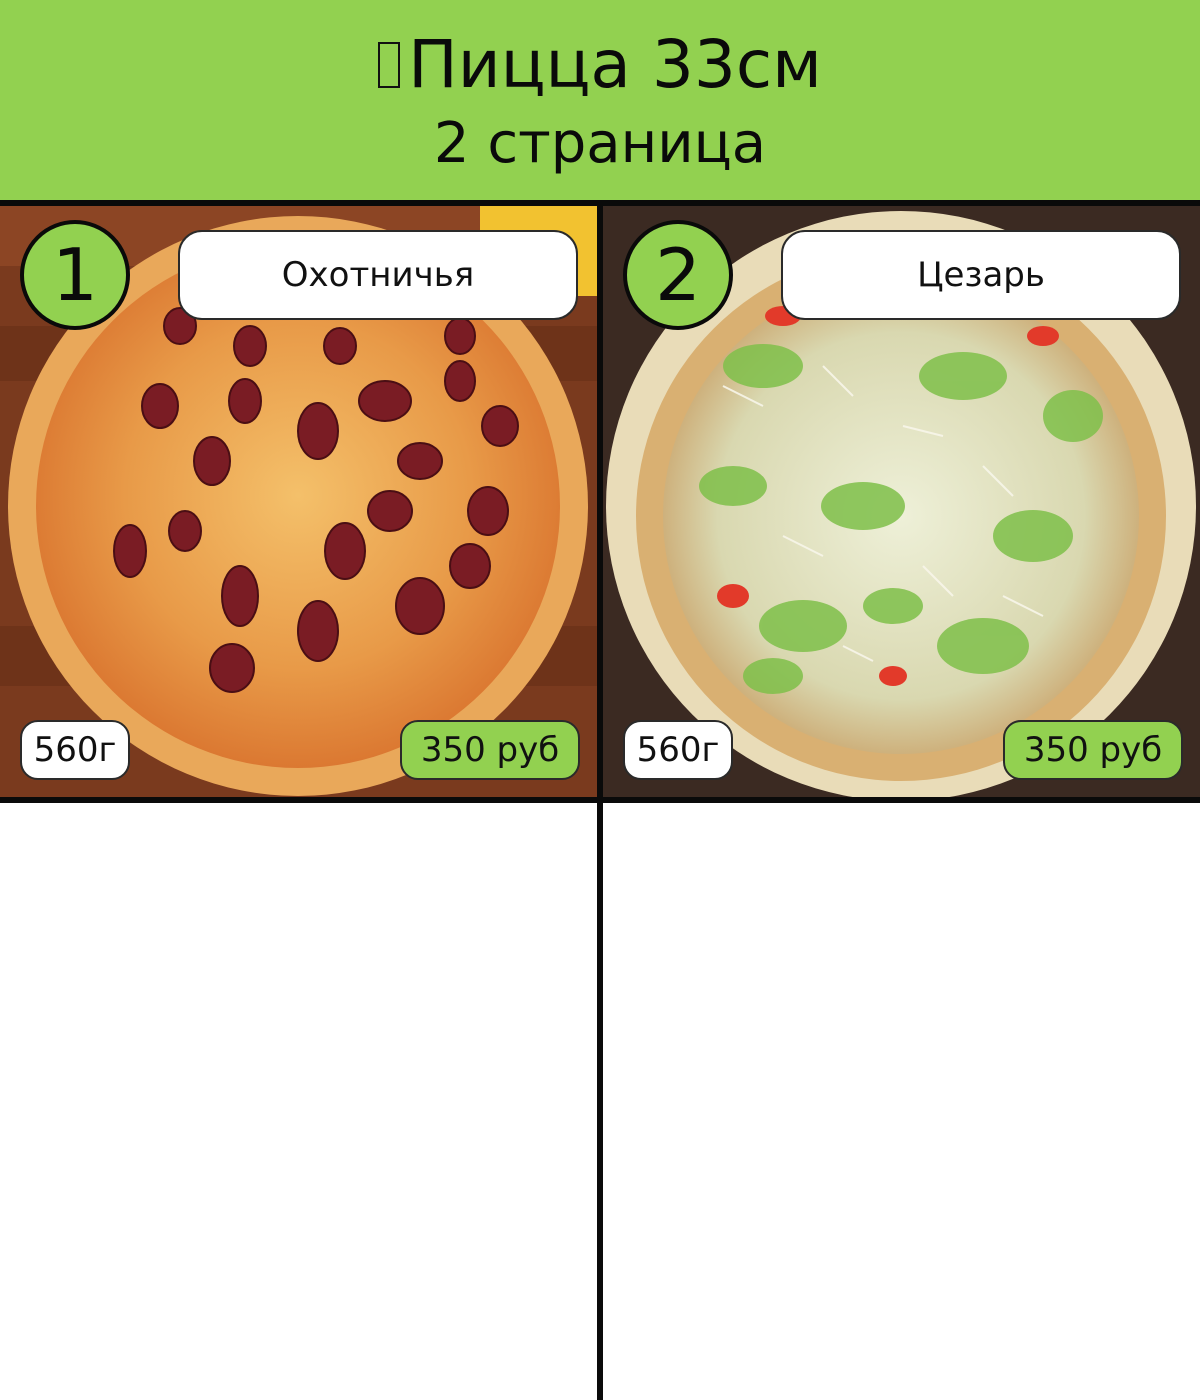 The image size is (1200, 1400). Describe the element at coordinates (615, 64) in the screenshot. I see `page-title: Пицца 33см` at that location.